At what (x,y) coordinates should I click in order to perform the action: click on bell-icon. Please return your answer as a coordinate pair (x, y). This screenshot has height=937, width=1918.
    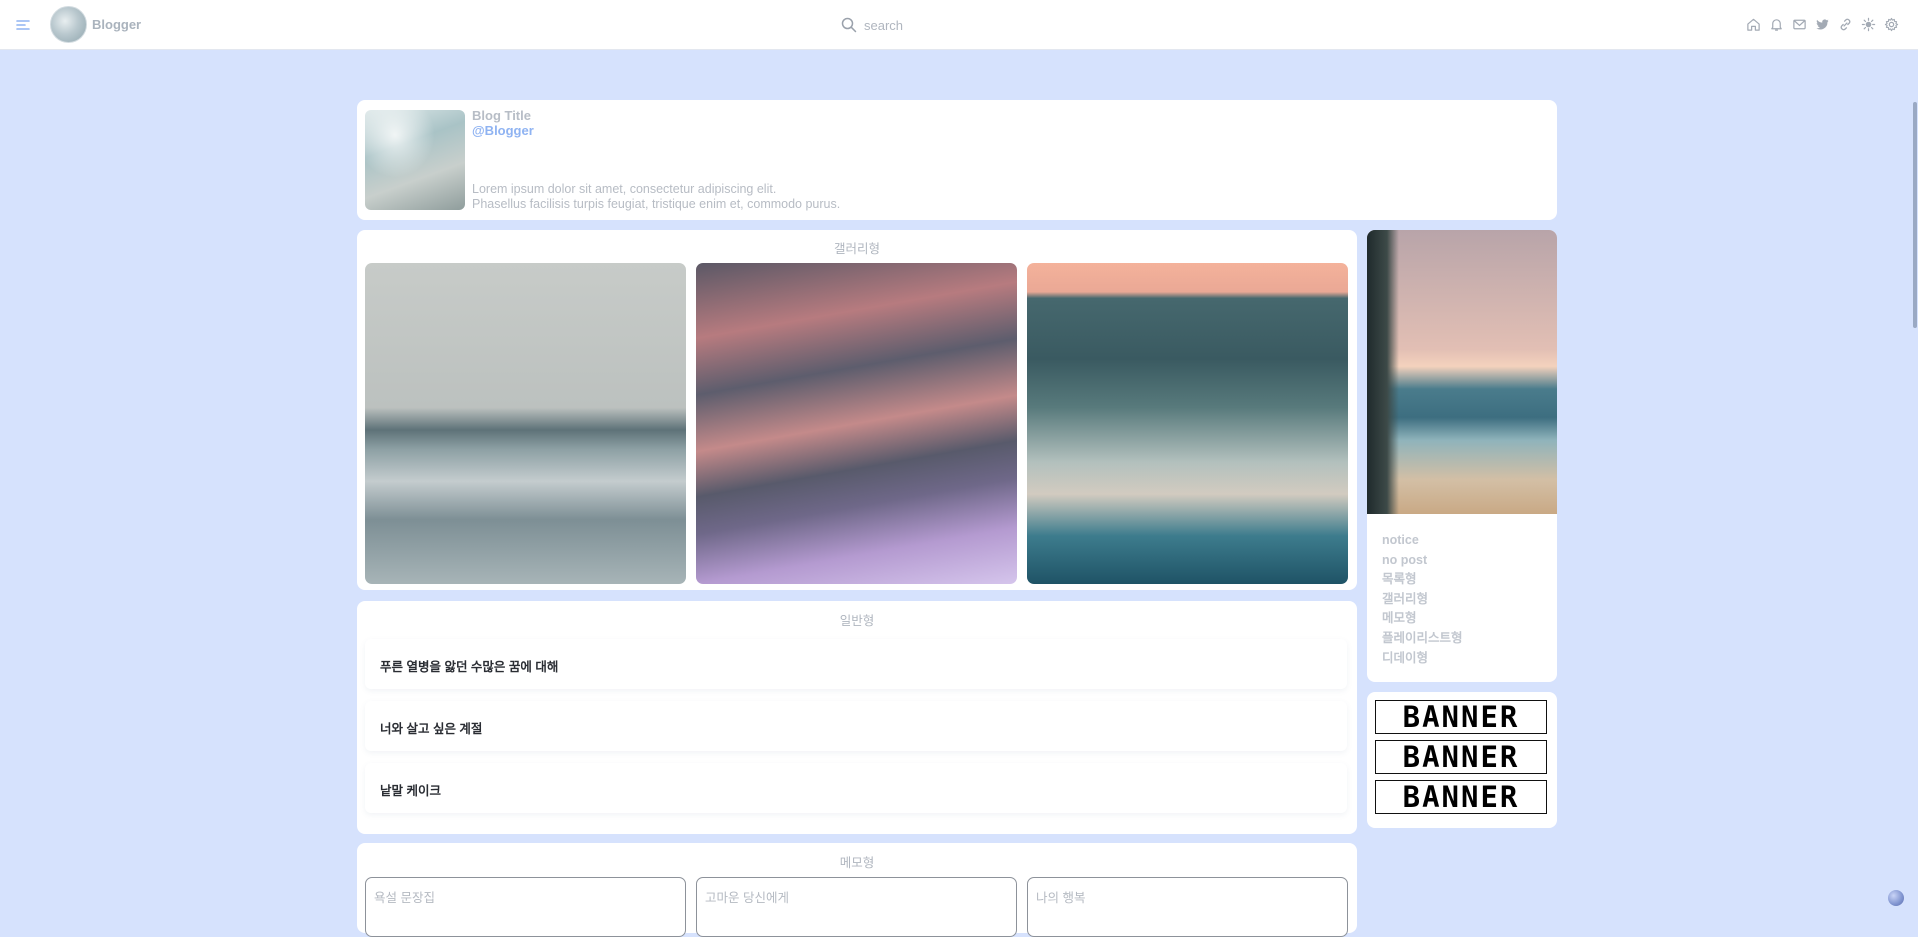
    Looking at the image, I should click on (1776, 24).